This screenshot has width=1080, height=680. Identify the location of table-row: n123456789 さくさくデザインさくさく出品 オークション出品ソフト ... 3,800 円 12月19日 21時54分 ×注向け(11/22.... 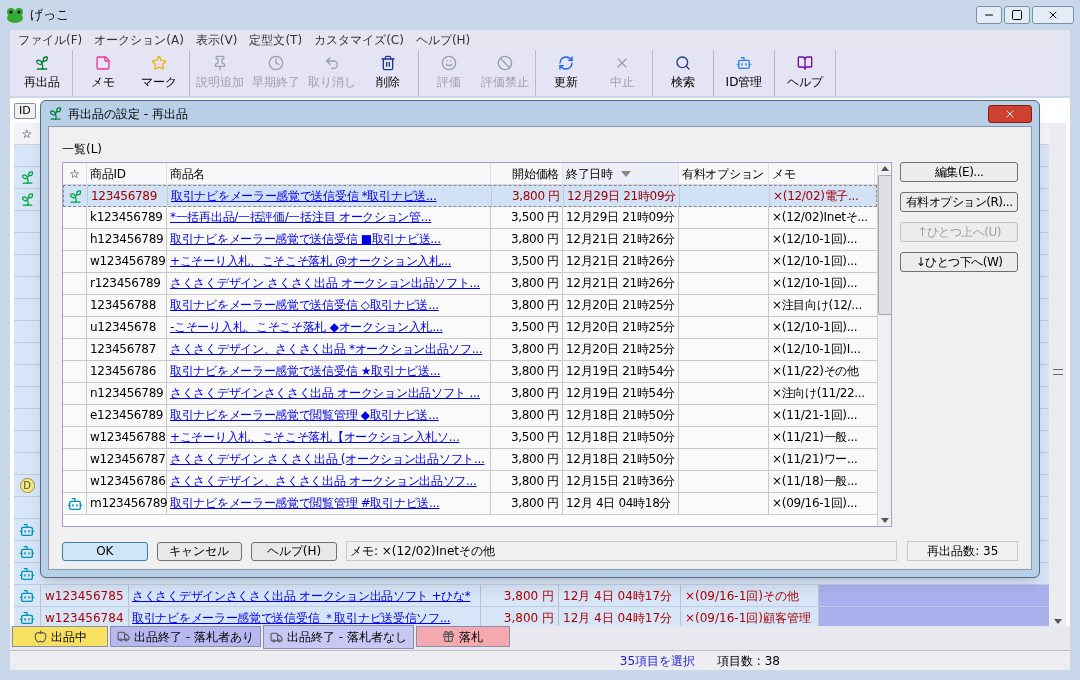
(470, 394).